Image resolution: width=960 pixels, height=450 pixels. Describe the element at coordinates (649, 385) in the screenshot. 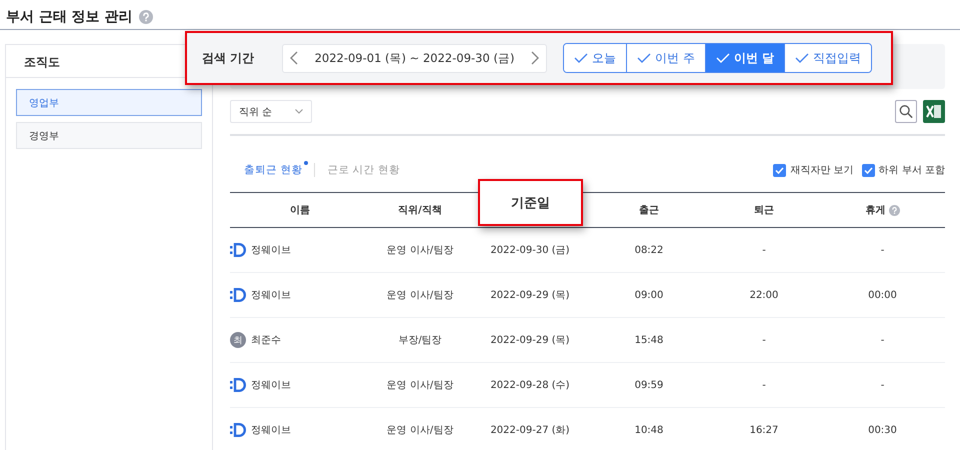

I see `table-cell: 09:59` at that location.